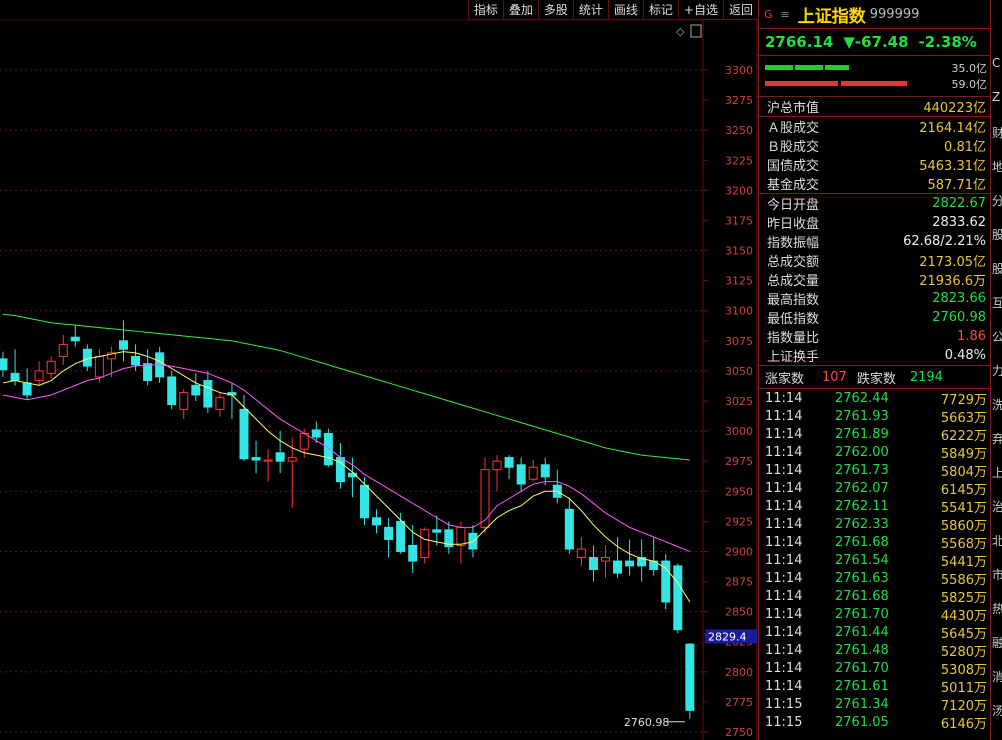 This screenshot has height=740, width=1002. What do you see at coordinates (700, 10) in the screenshot?
I see `toolbar-add-watchlist-button: +自选` at bounding box center [700, 10].